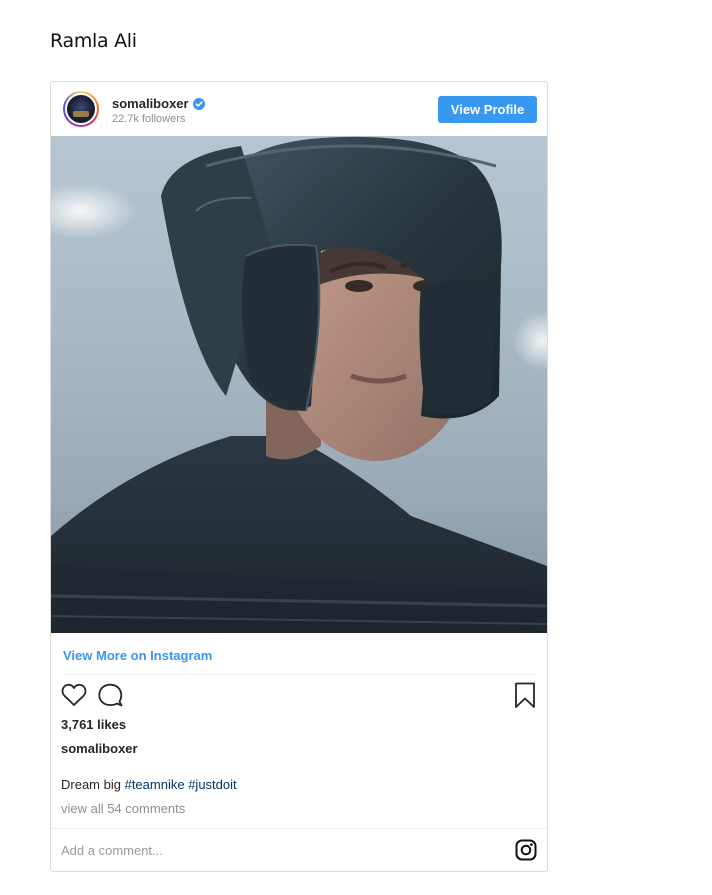  What do you see at coordinates (110, 695) in the screenshot?
I see `comment-icon` at bounding box center [110, 695].